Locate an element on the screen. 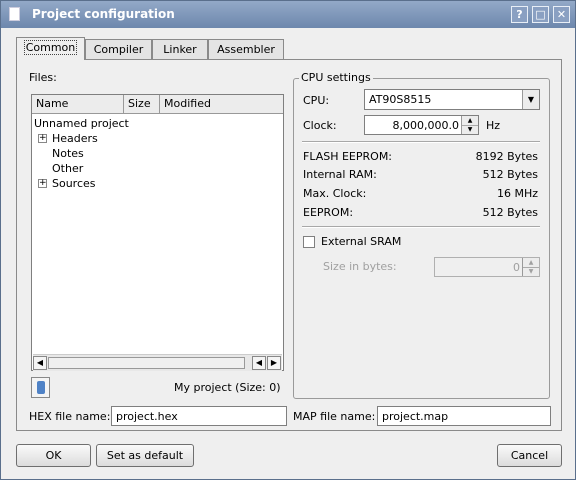 This screenshot has width=576, height=480. tab-compiler: Compiler is located at coordinates (118, 49).